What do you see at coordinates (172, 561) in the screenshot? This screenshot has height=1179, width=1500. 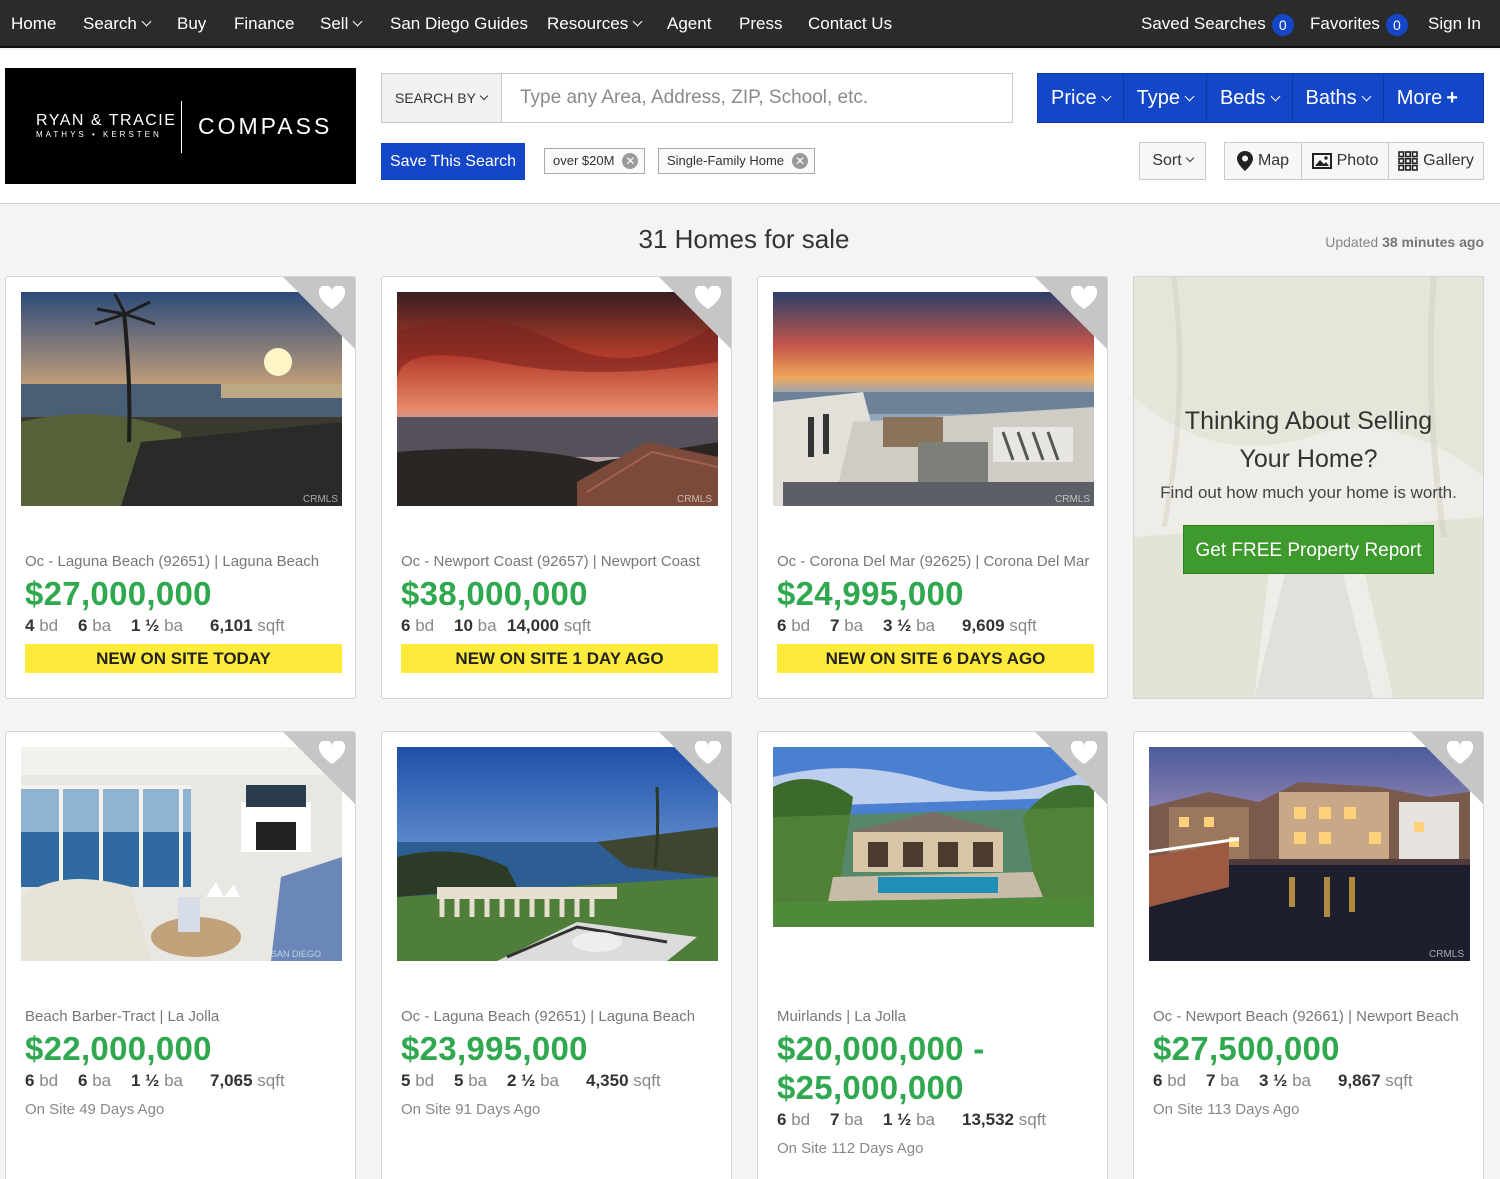 I see `listing-area: Oc - Laguna Beach (92651) | Laguna Beach` at bounding box center [172, 561].